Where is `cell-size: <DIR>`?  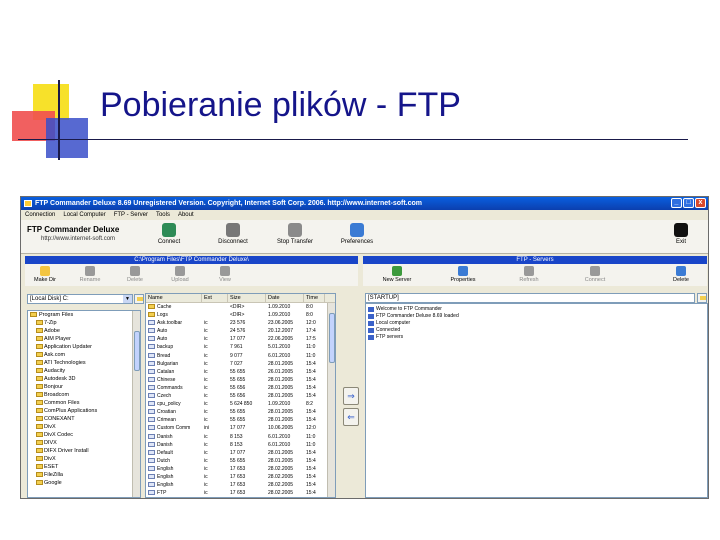
cell-size: <DIR> is located at coordinates (247, 315).